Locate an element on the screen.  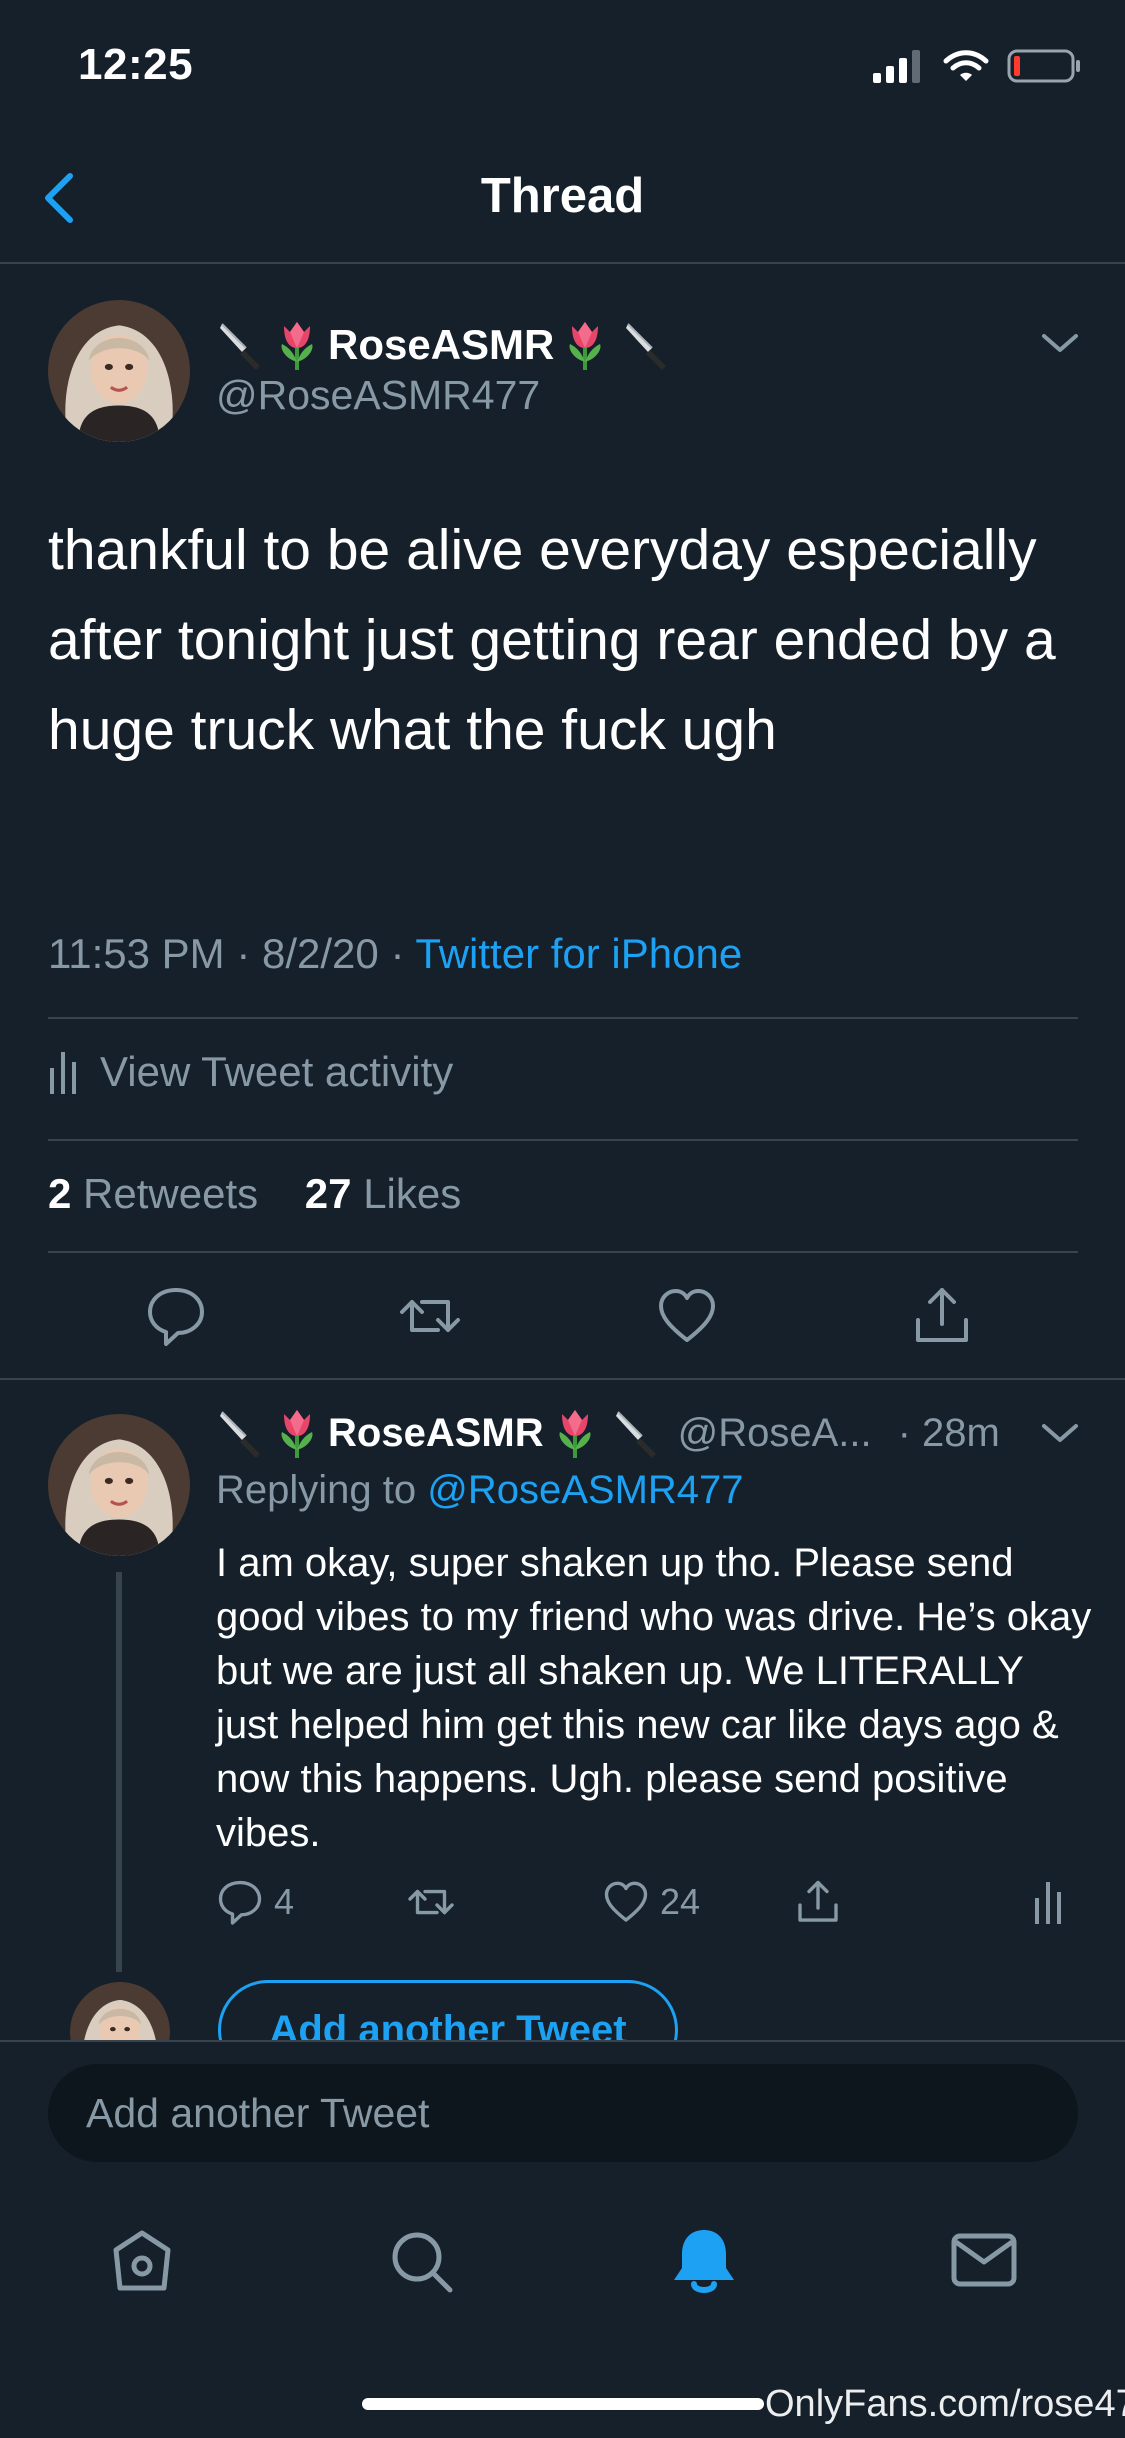
tweet-menu-button is located at coordinates (1060, 343).